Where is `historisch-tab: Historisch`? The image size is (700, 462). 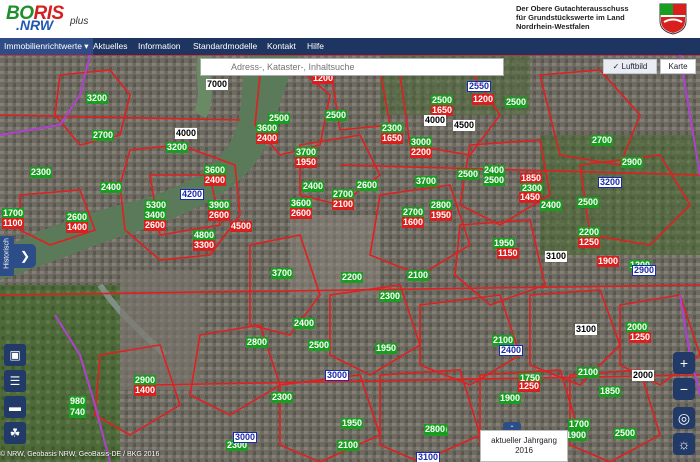
historisch-tab: Historisch is located at coordinates (7, 256).